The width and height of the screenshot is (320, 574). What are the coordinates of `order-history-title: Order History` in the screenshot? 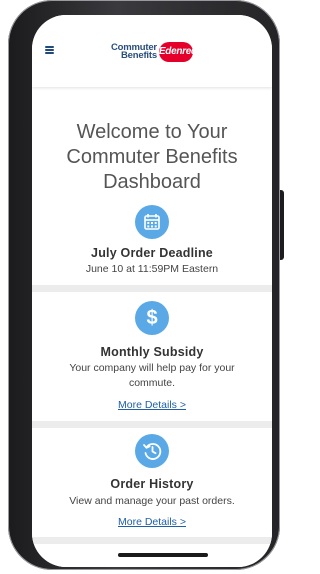 It's located at (152, 484).